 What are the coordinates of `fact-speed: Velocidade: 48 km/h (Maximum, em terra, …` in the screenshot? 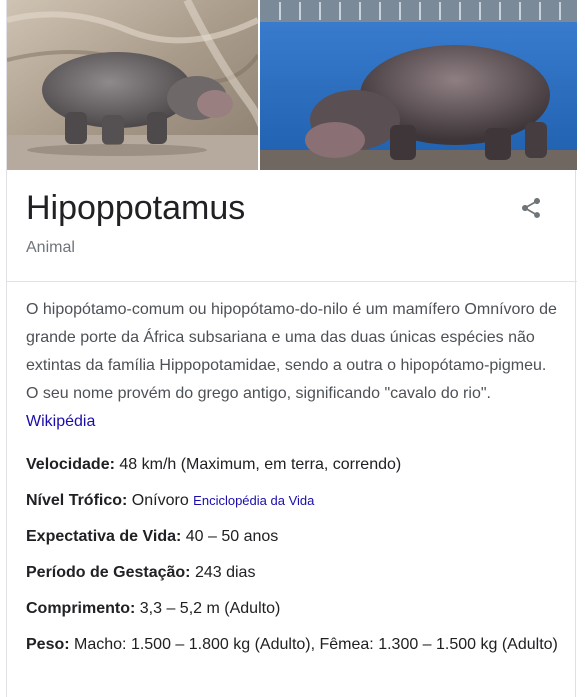 It's located at (293, 465).